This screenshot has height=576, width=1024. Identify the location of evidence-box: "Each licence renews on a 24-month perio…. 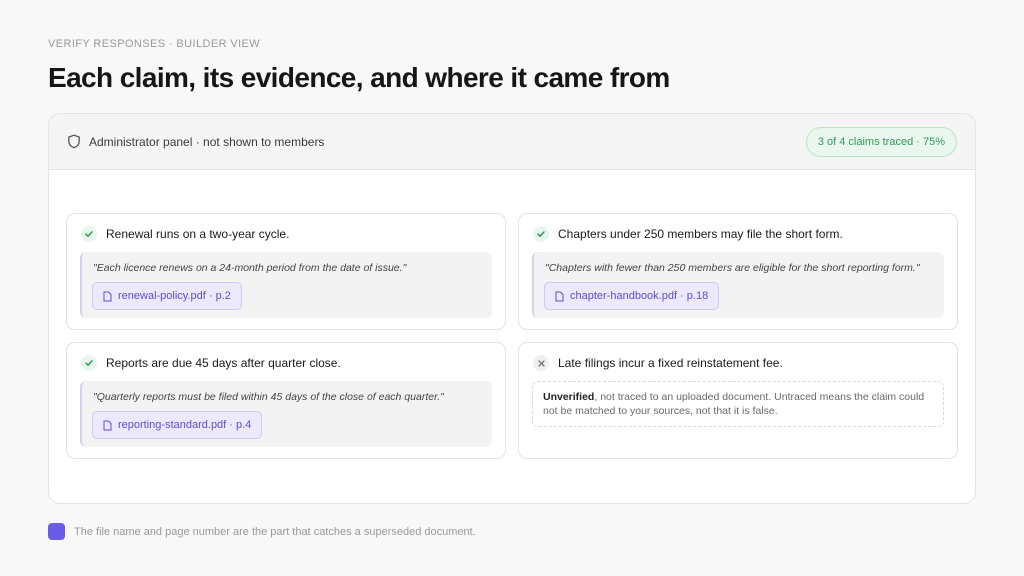
(286, 285).